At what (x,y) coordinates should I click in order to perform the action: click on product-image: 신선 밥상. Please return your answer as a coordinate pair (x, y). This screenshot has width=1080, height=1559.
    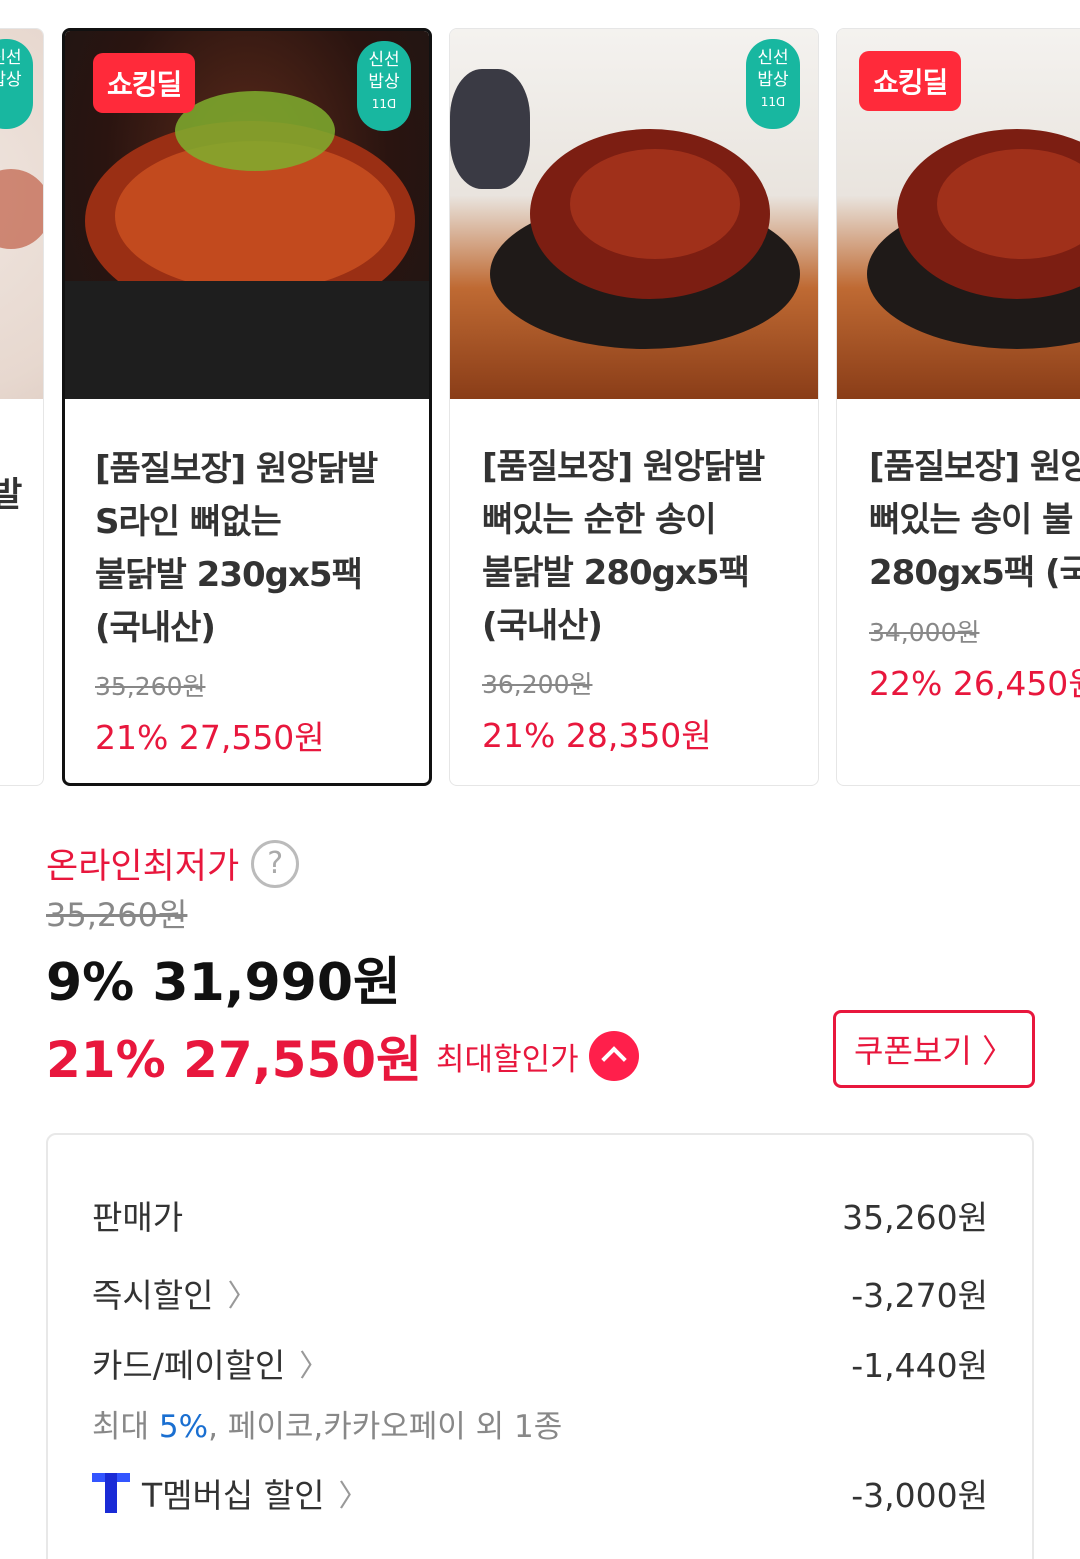
    Looking at the image, I should click on (21, 214).